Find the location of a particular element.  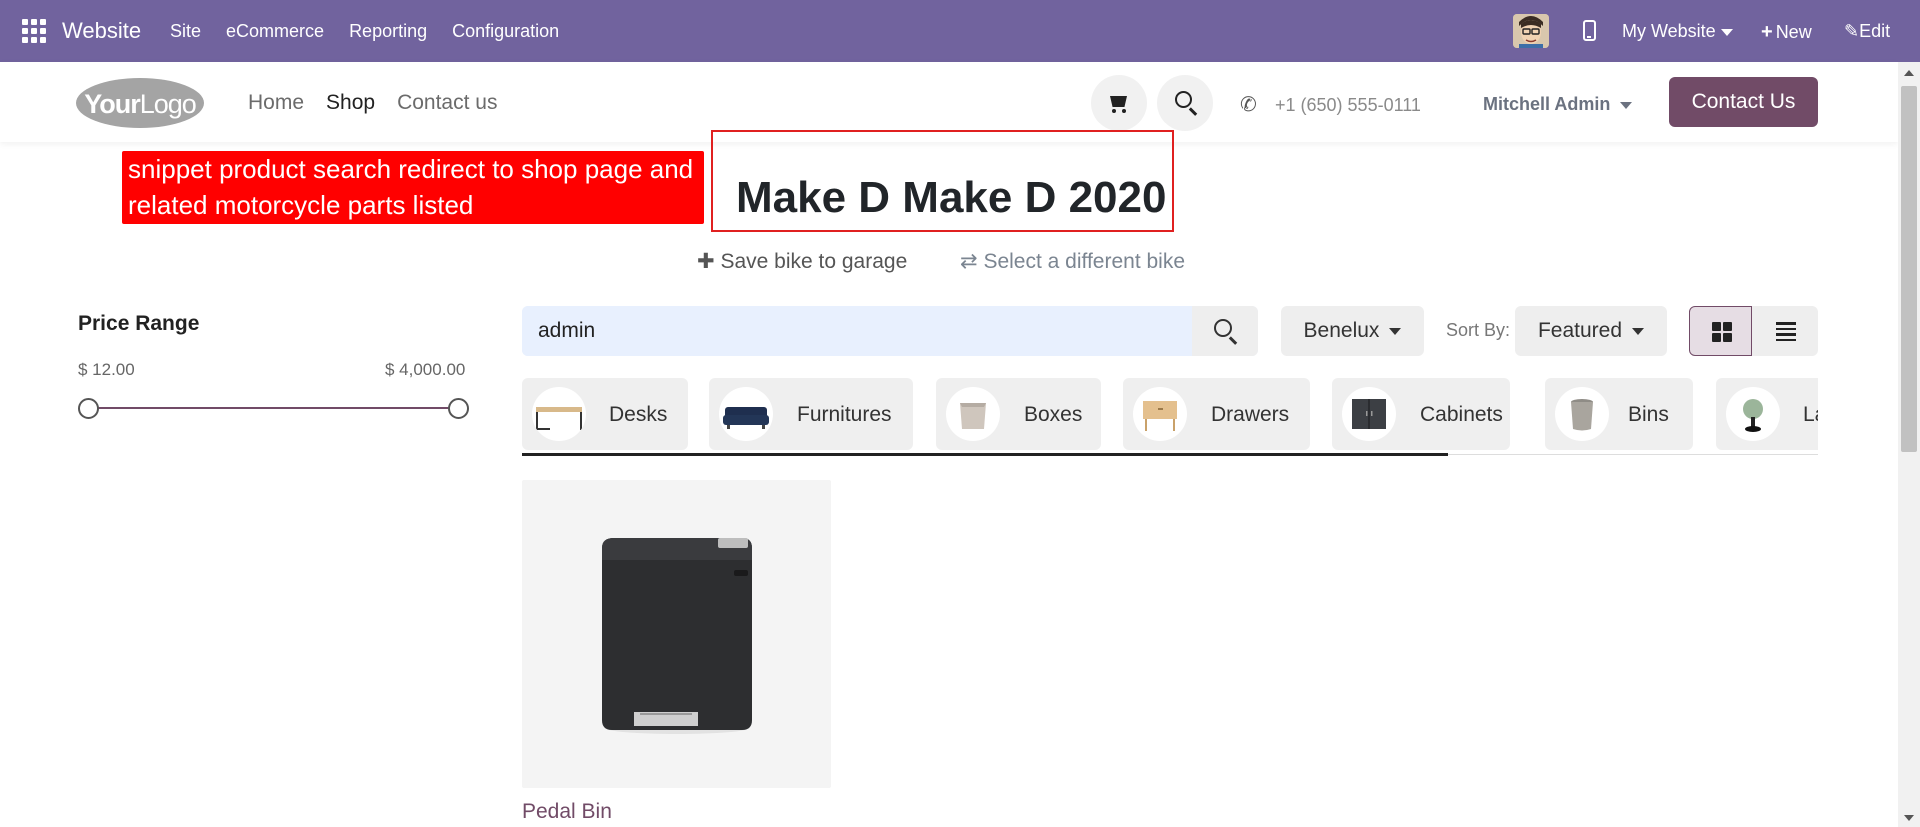

header-search-button is located at coordinates (1185, 103).